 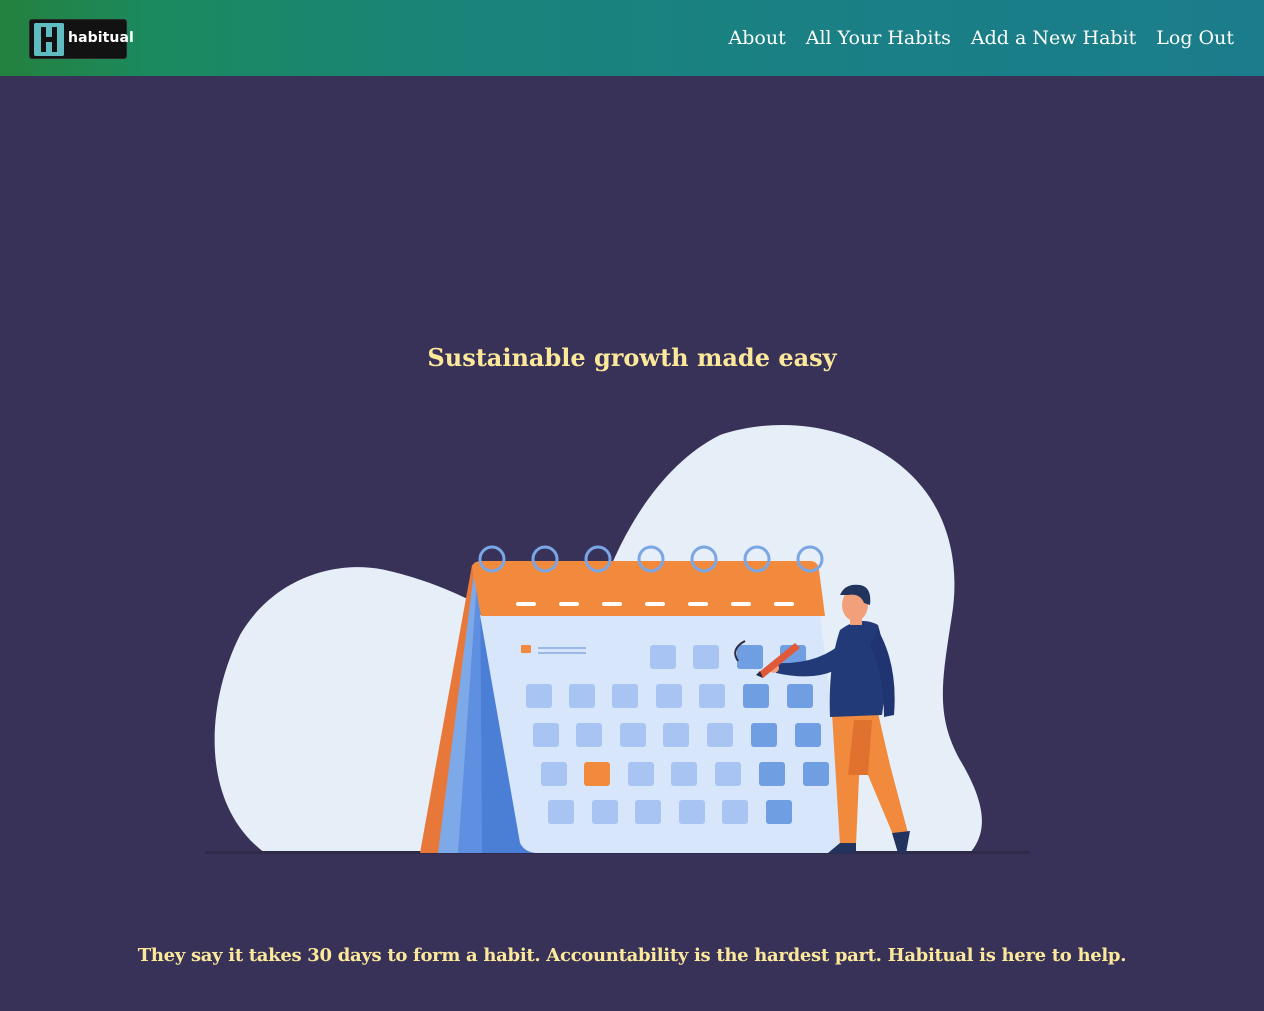 What do you see at coordinates (1195, 38) in the screenshot?
I see `nav-link-log-out: Log Out` at bounding box center [1195, 38].